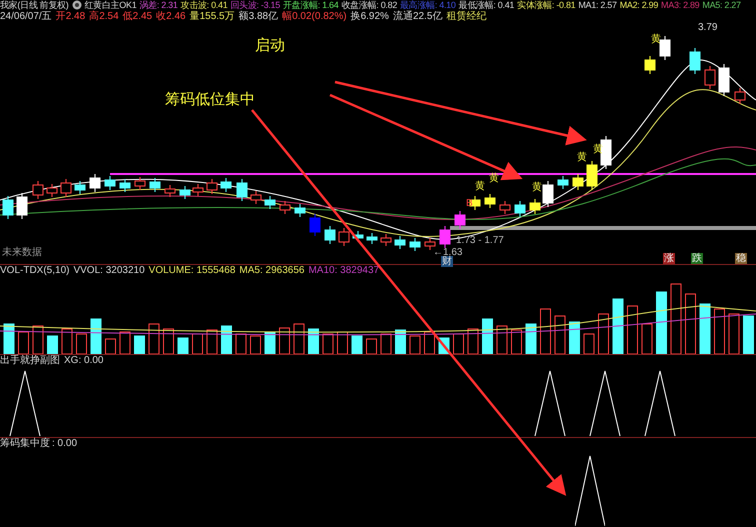  I want to click on indicator-reading: 攻击波: 0.41, so click(204, 5).